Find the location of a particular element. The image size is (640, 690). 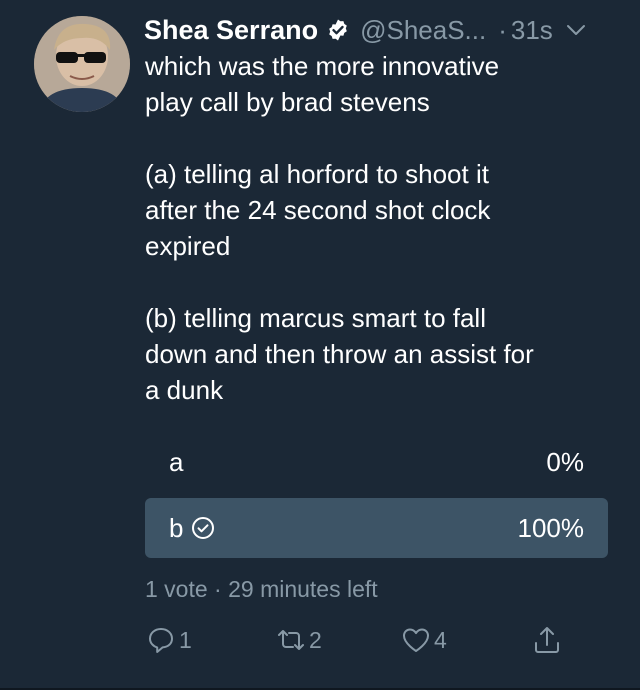

tweet-header: Shea Serrano @SheaS... · 31s is located at coordinates (384, 30).